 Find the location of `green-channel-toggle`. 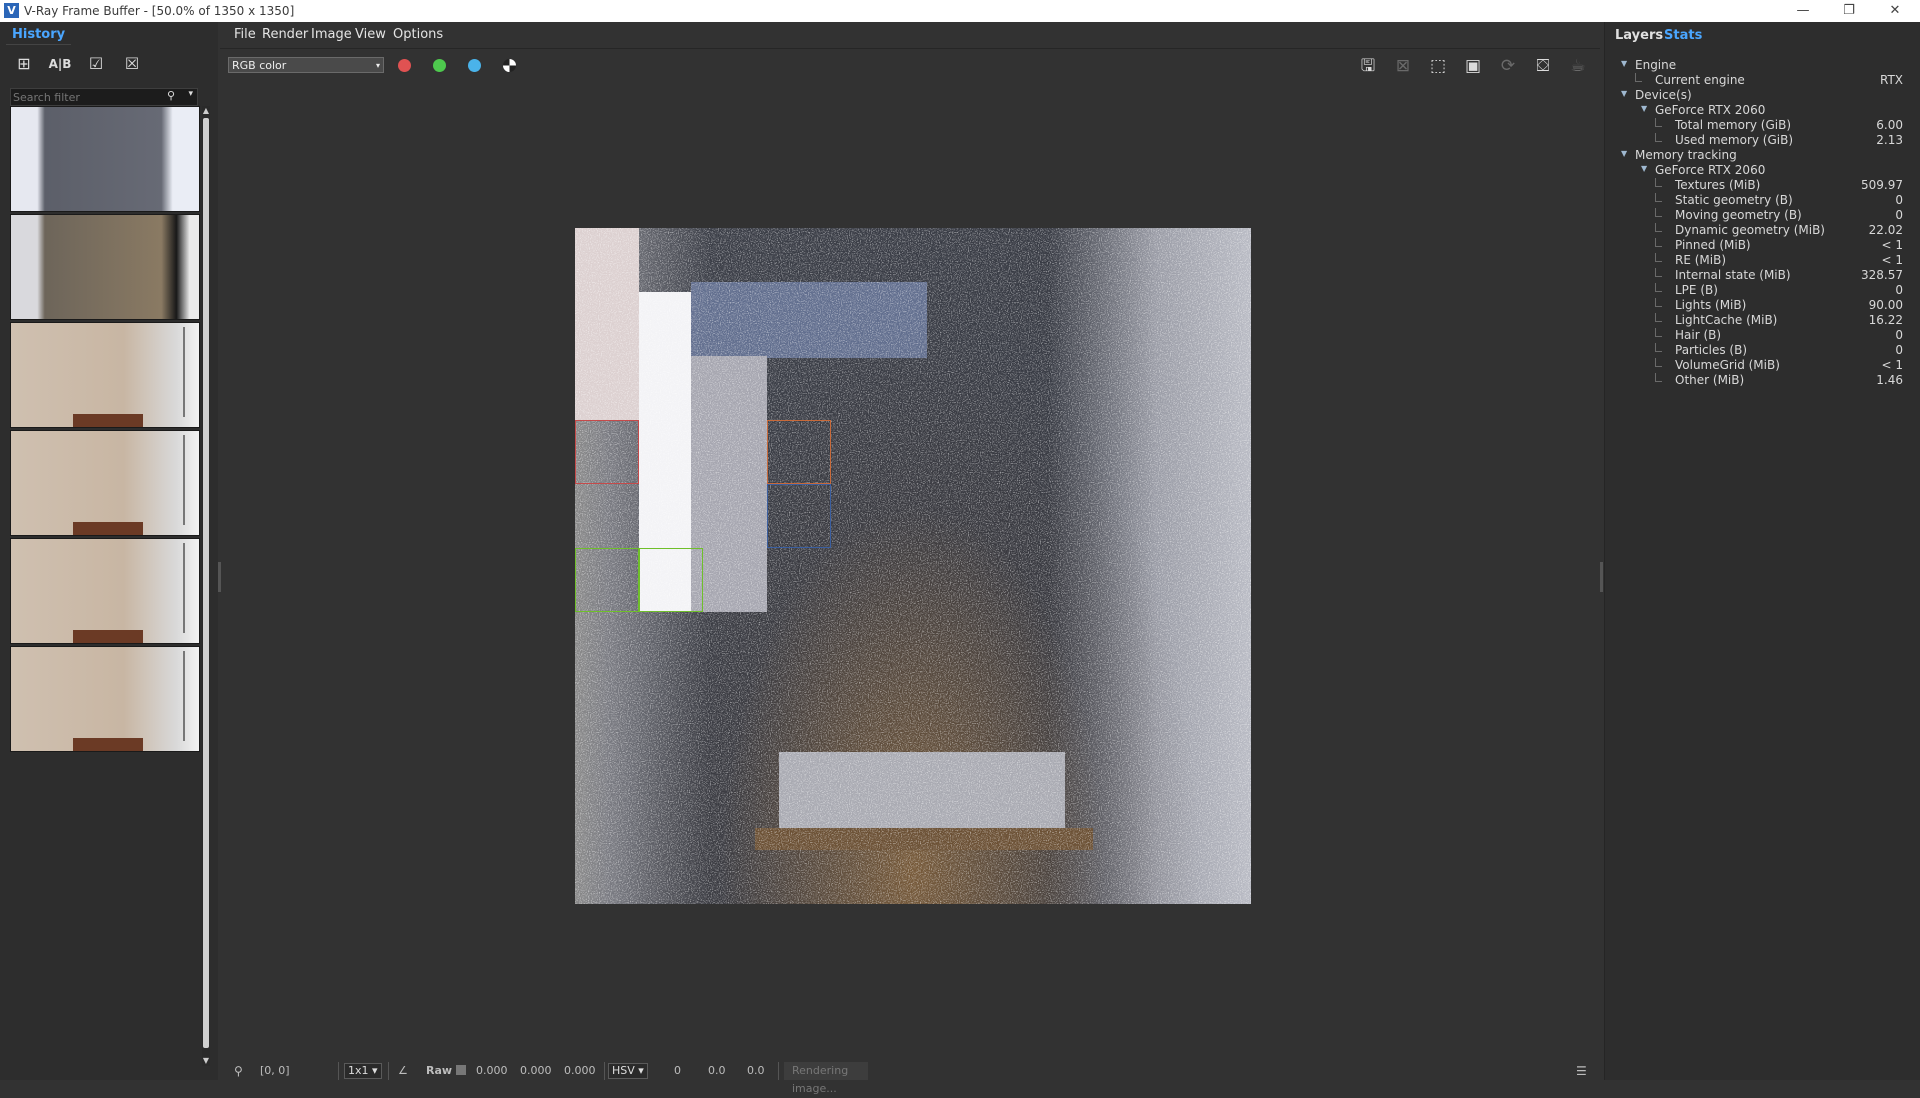

green-channel-toggle is located at coordinates (439, 65).